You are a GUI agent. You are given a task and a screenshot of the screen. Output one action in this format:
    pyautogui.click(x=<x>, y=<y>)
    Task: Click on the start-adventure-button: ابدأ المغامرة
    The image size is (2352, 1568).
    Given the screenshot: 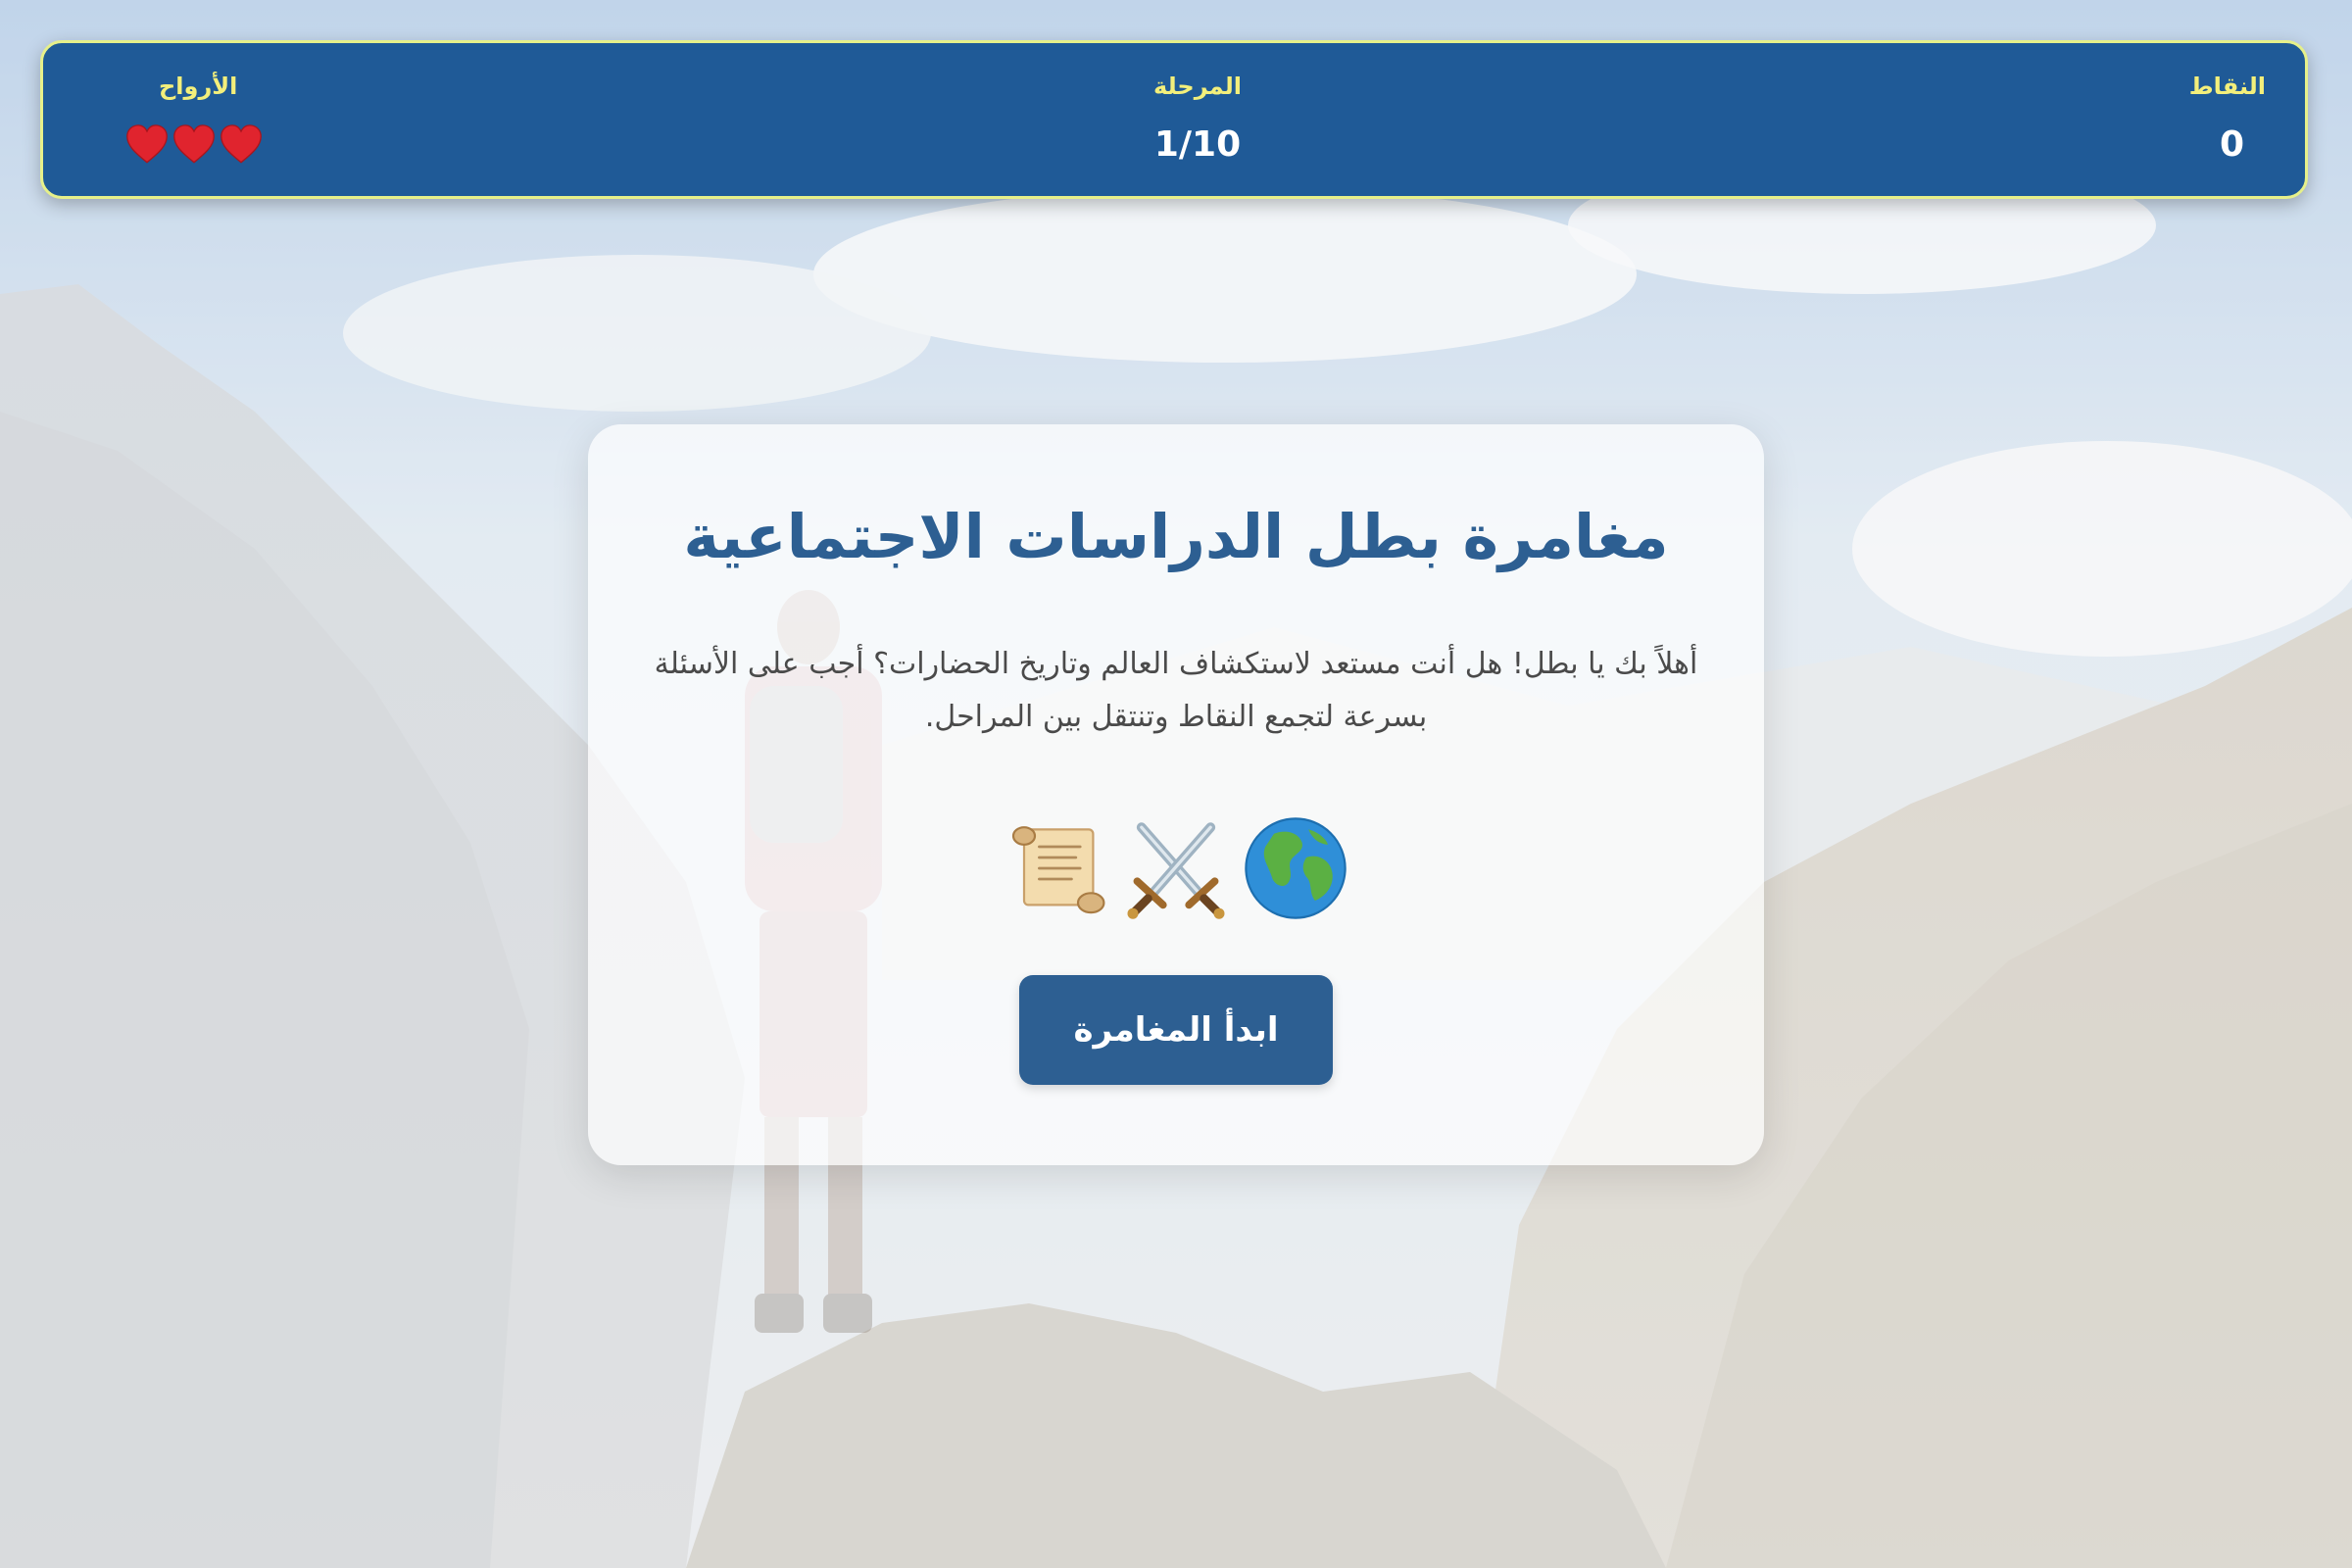 What is the action you would take?
    pyautogui.click(x=1176, y=1030)
    